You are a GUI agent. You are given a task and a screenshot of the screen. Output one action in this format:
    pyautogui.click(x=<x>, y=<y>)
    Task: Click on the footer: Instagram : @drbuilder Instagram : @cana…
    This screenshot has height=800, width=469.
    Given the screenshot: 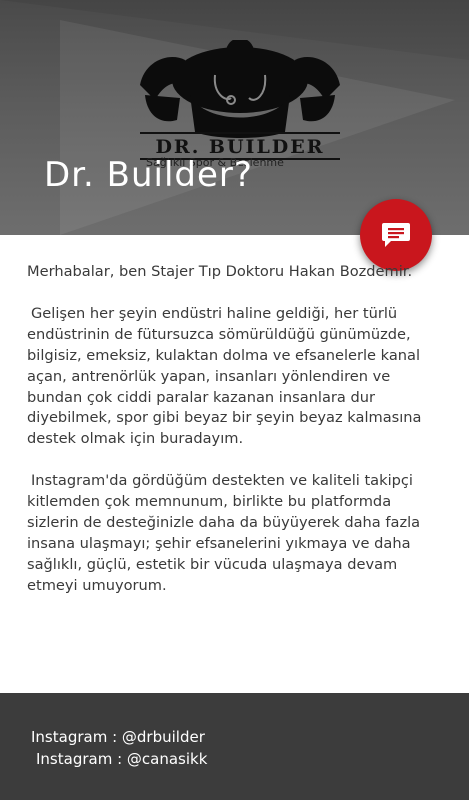 What is the action you would take?
    pyautogui.click(x=234, y=746)
    